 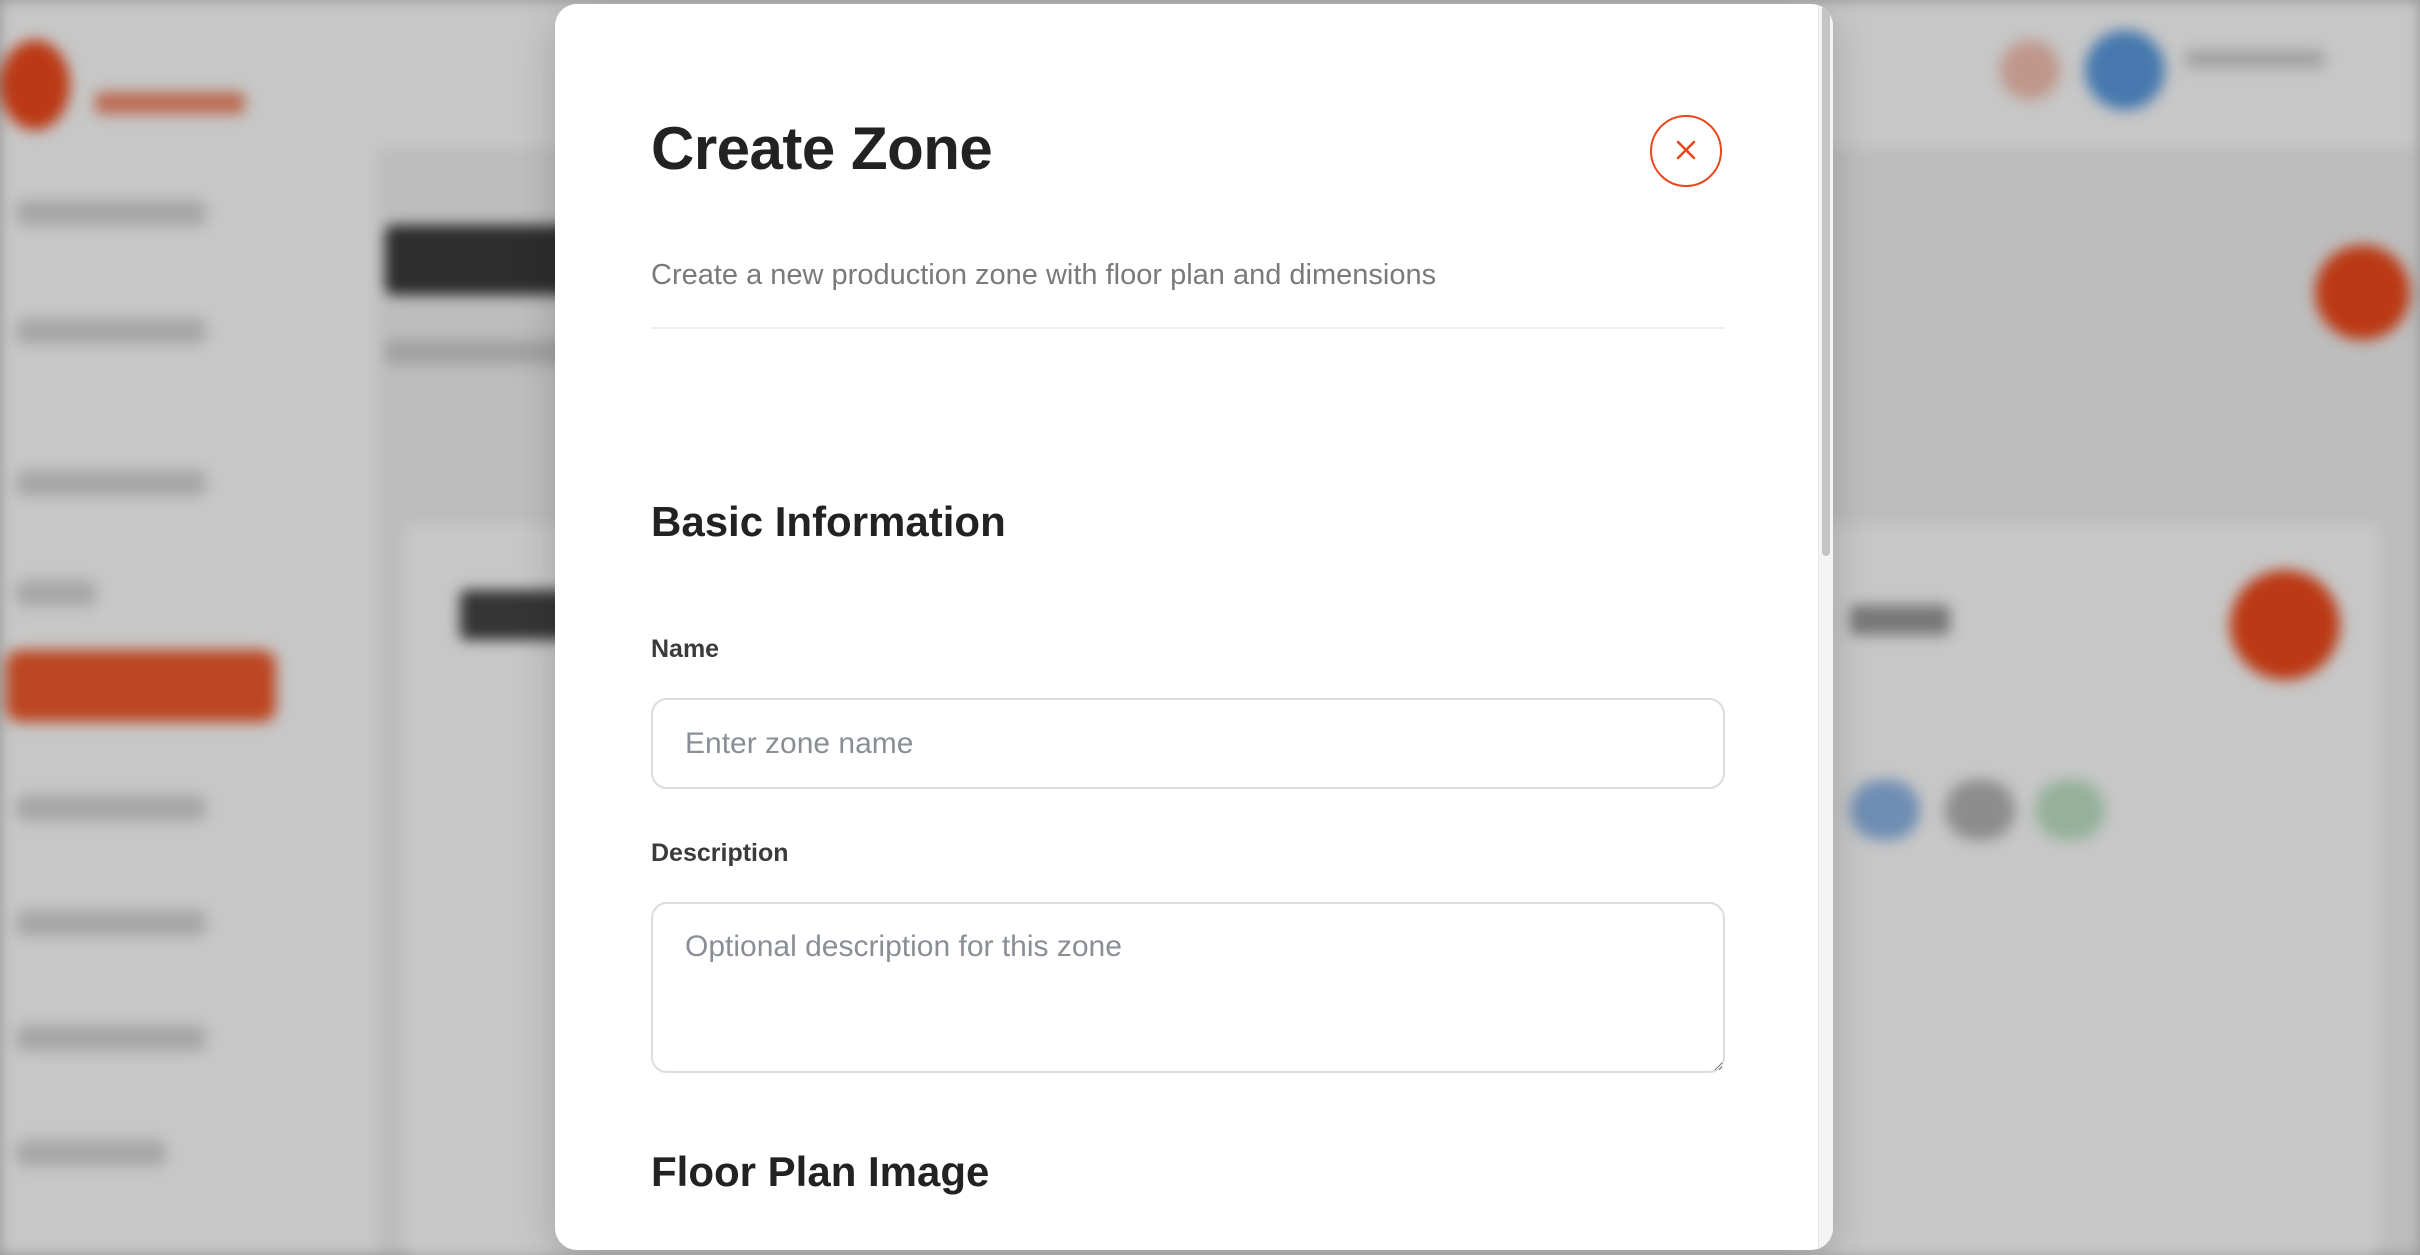 I want to click on close-icon, so click(x=1686, y=151).